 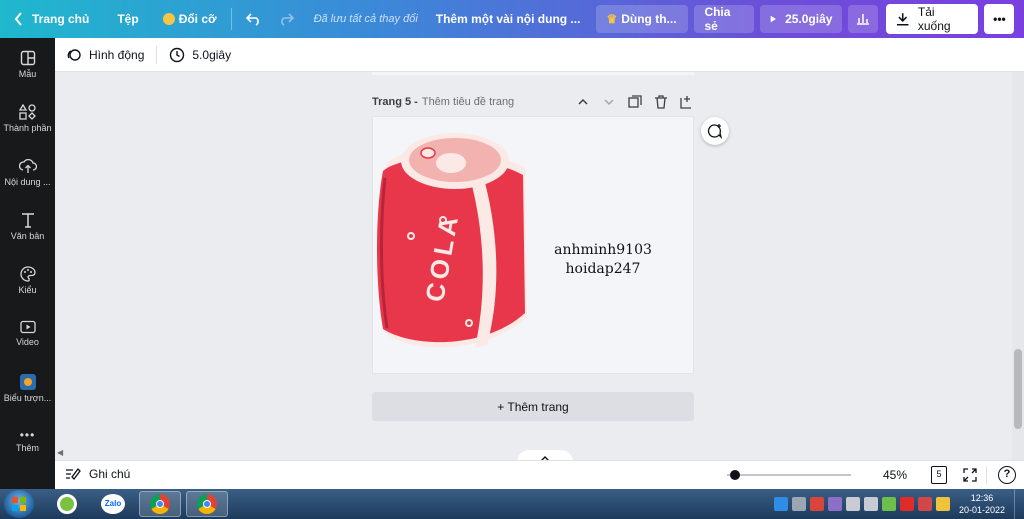 I want to click on tray-pen-icon, so click(x=835, y=504).